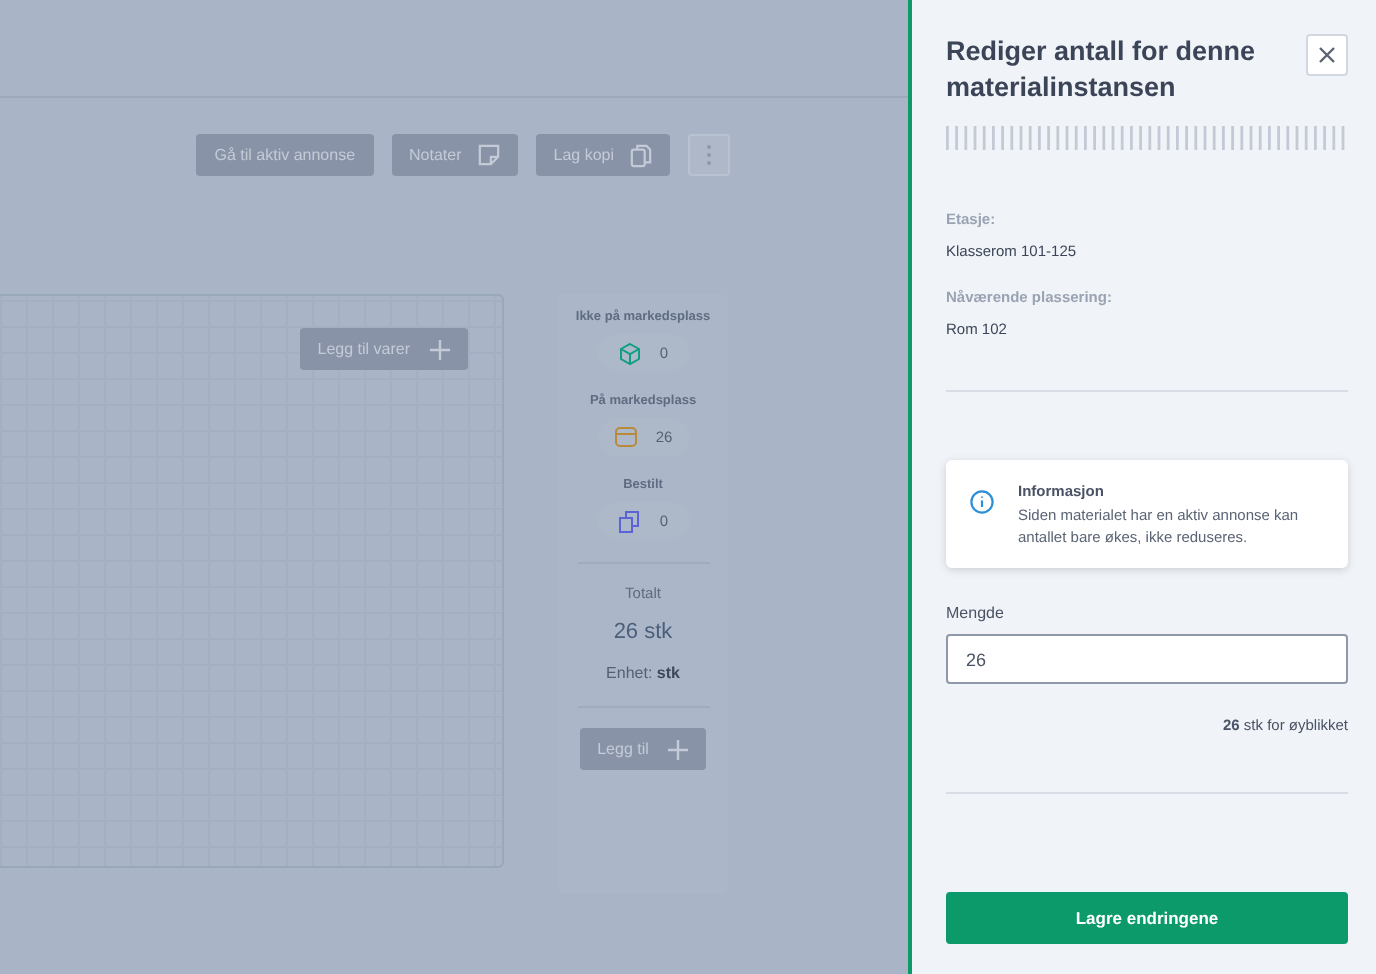 The height and width of the screenshot is (974, 1376). Describe the element at coordinates (1102, 70) in the screenshot. I see `drawer-title: Rediger antall for denne materialinstansen` at that location.